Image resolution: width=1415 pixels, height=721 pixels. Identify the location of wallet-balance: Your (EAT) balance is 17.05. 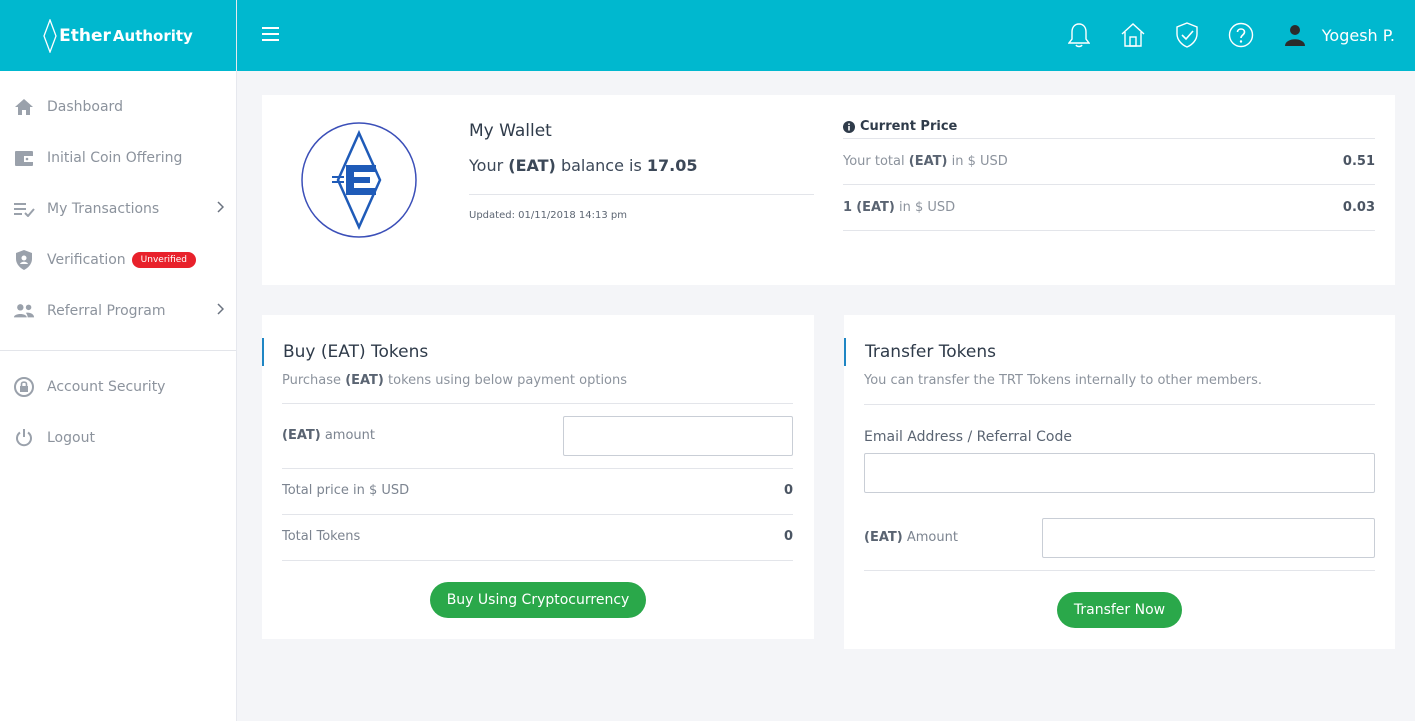
(583, 165).